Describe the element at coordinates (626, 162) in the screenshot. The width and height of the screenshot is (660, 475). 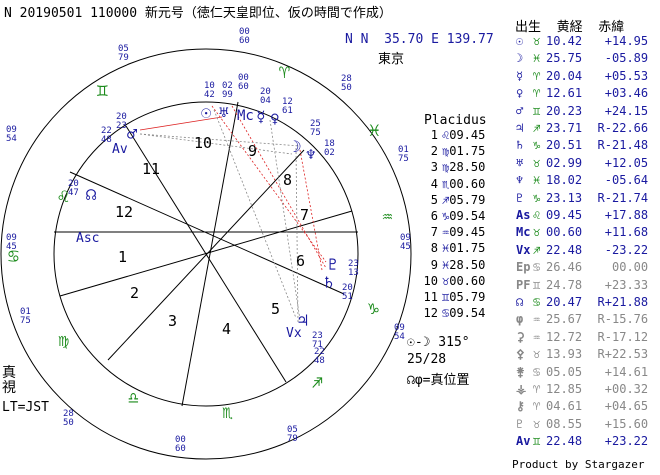
I see `body-declination: +12.05` at that location.